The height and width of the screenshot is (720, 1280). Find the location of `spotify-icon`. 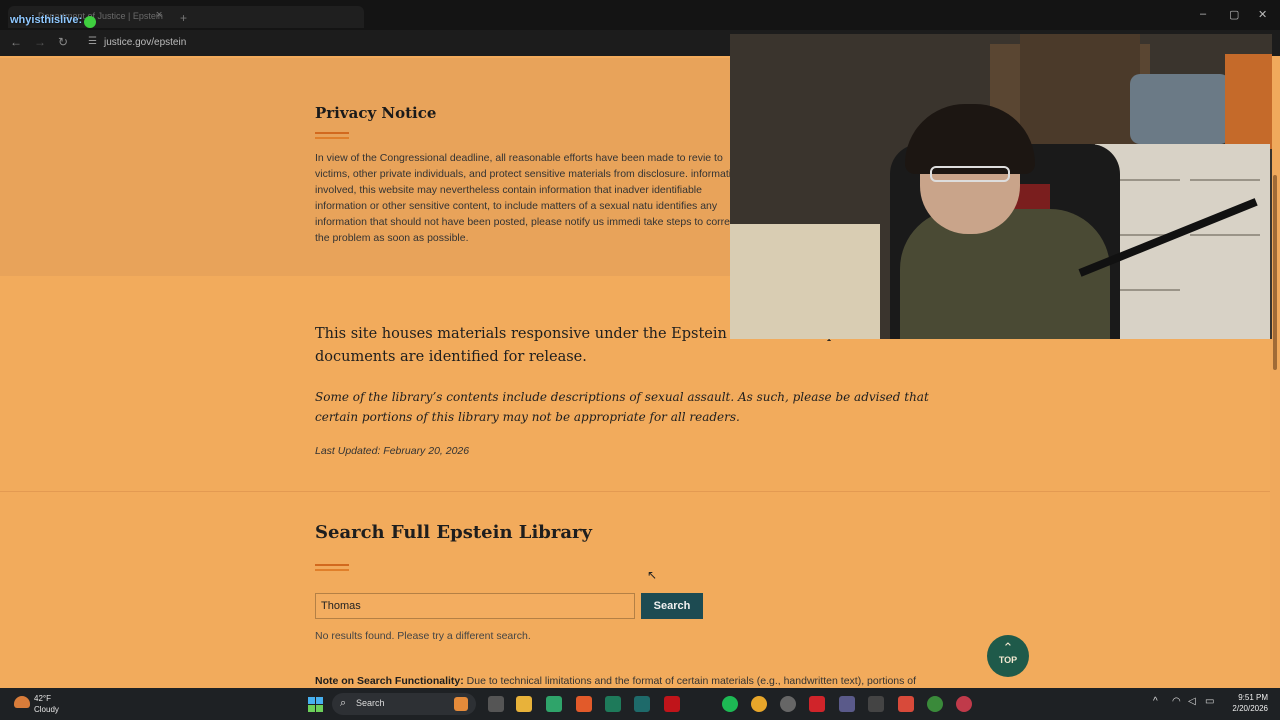

spotify-icon is located at coordinates (730, 704).